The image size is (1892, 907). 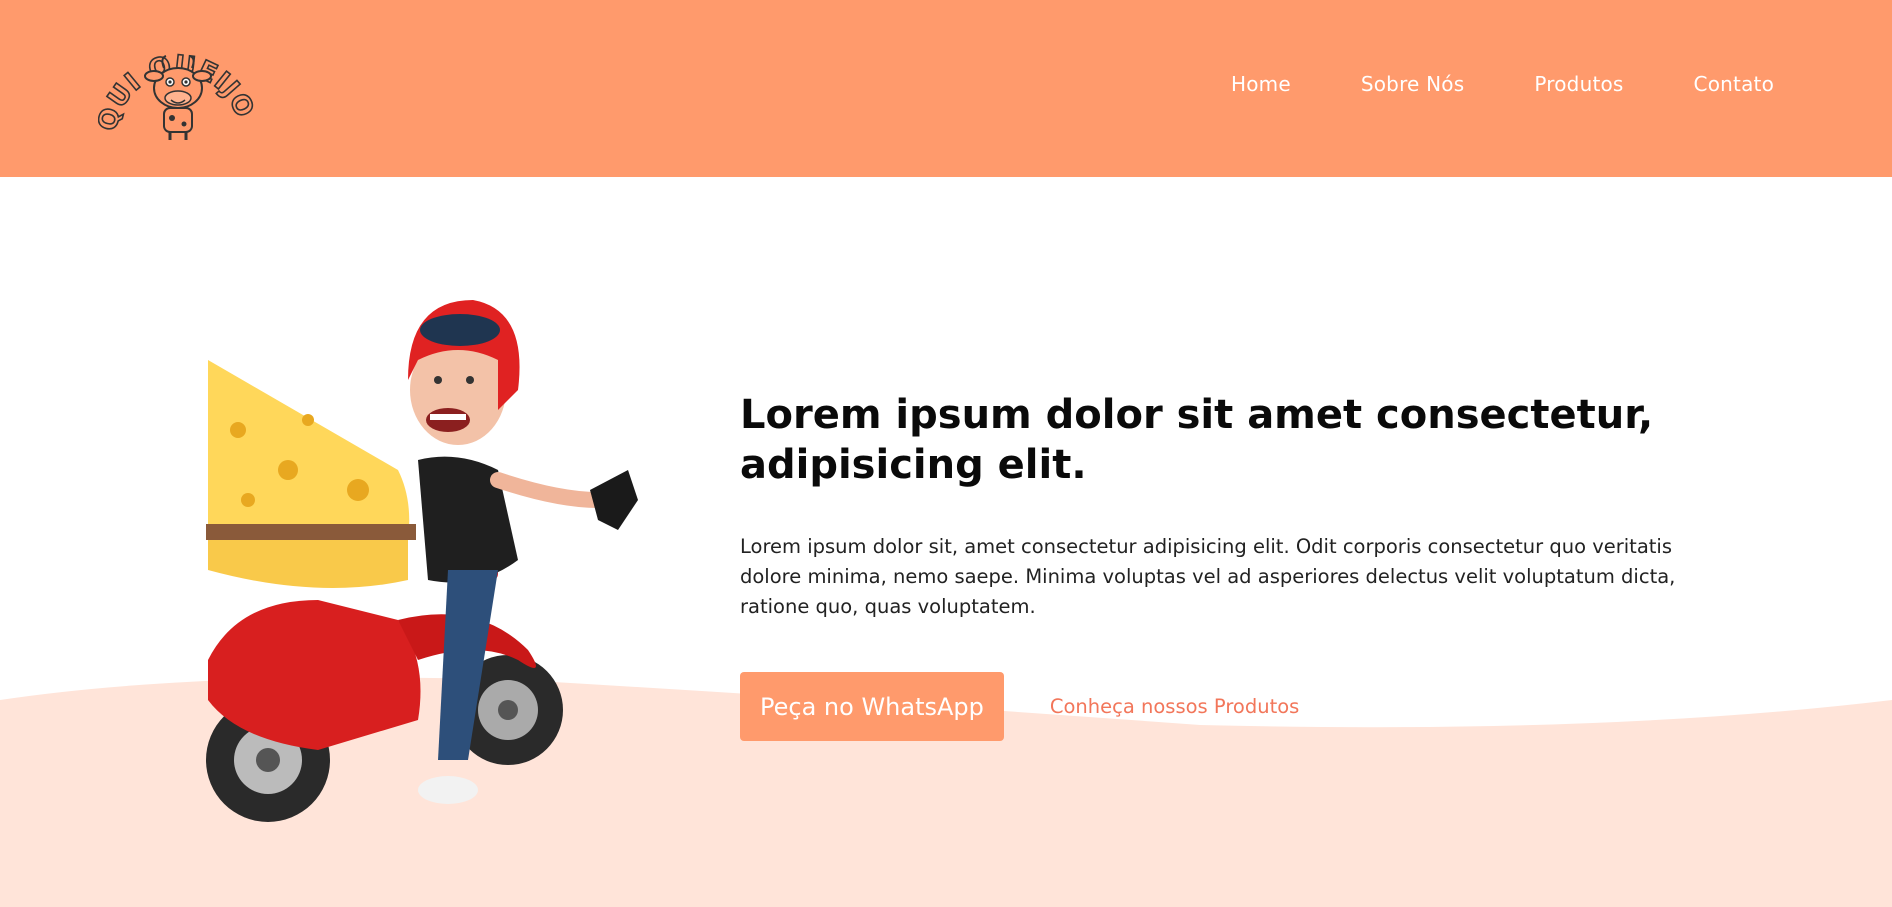 What do you see at coordinates (1502, 84) in the screenshot?
I see `main-nav: Home Sobre Nós Produtos Contato` at bounding box center [1502, 84].